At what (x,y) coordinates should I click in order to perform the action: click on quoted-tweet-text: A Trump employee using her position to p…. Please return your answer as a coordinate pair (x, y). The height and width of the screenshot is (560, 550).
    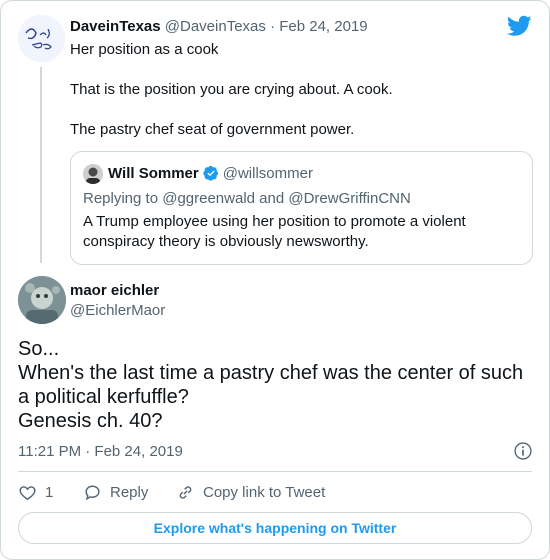
    Looking at the image, I should click on (274, 231).